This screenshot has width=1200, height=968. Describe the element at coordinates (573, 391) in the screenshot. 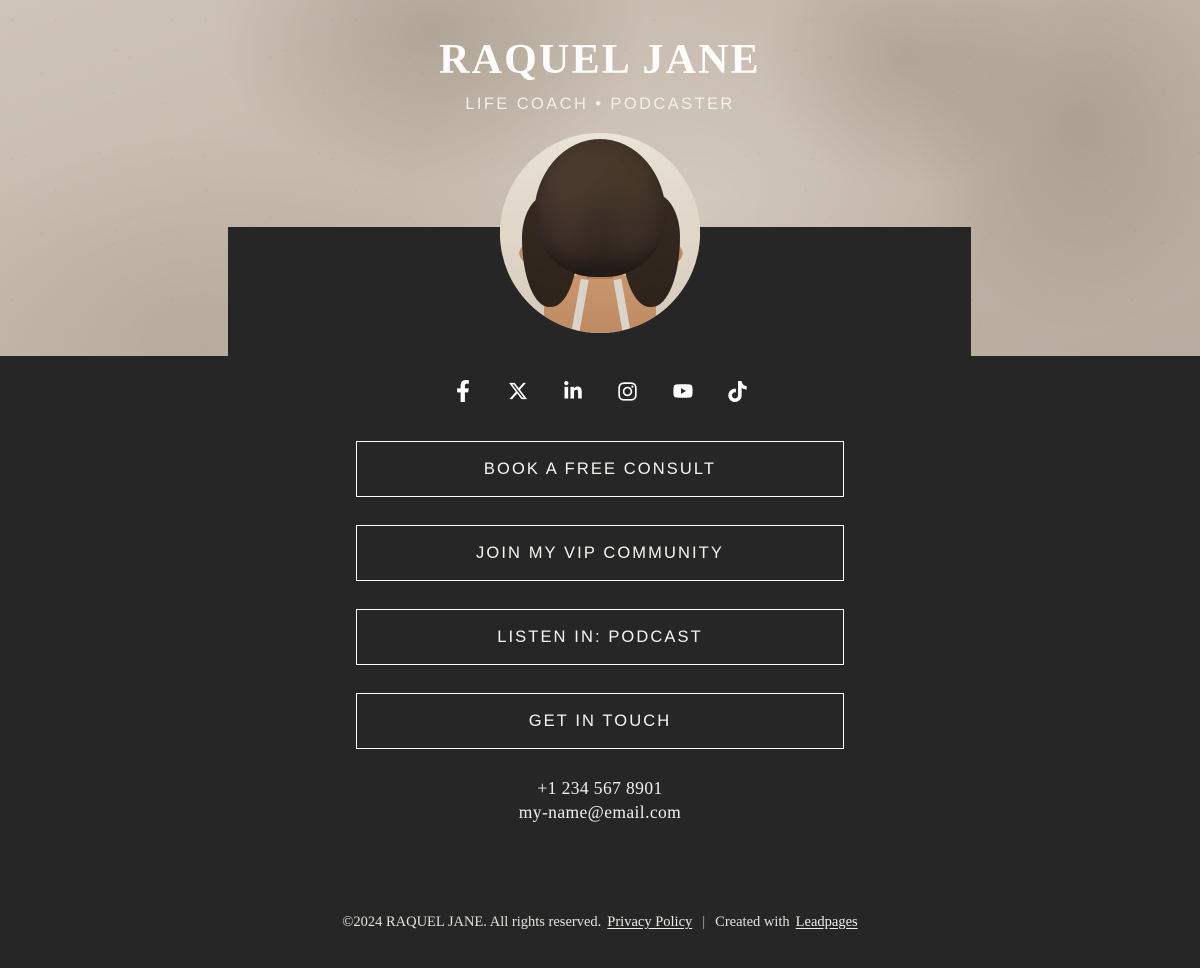

I see `linkedin-icon` at that location.